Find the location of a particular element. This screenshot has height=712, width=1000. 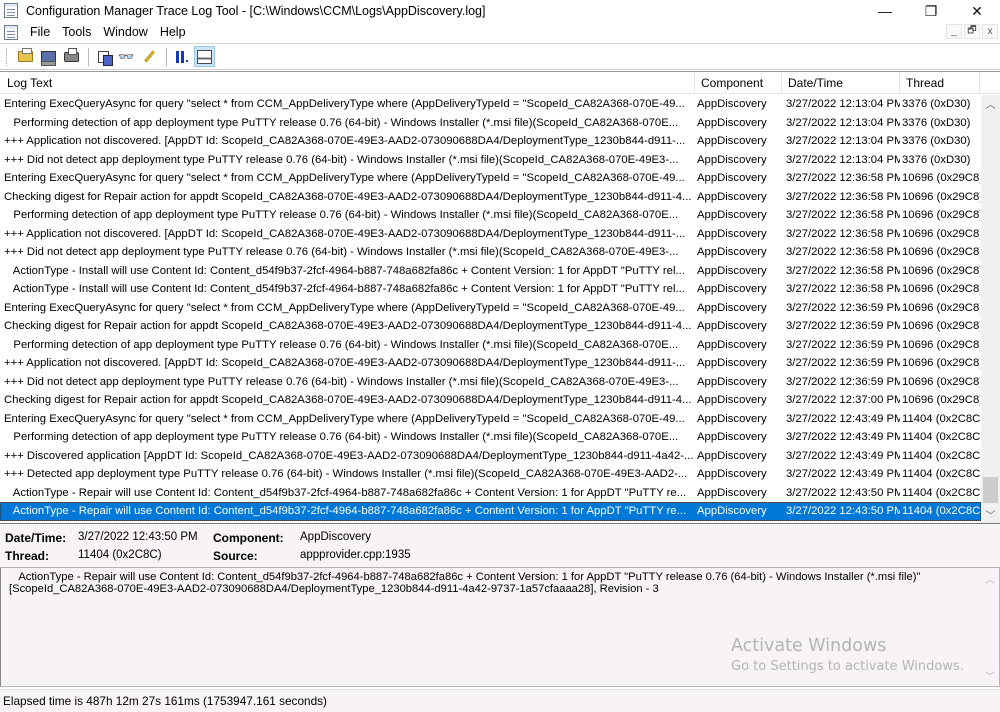

pause-button is located at coordinates (181, 56).